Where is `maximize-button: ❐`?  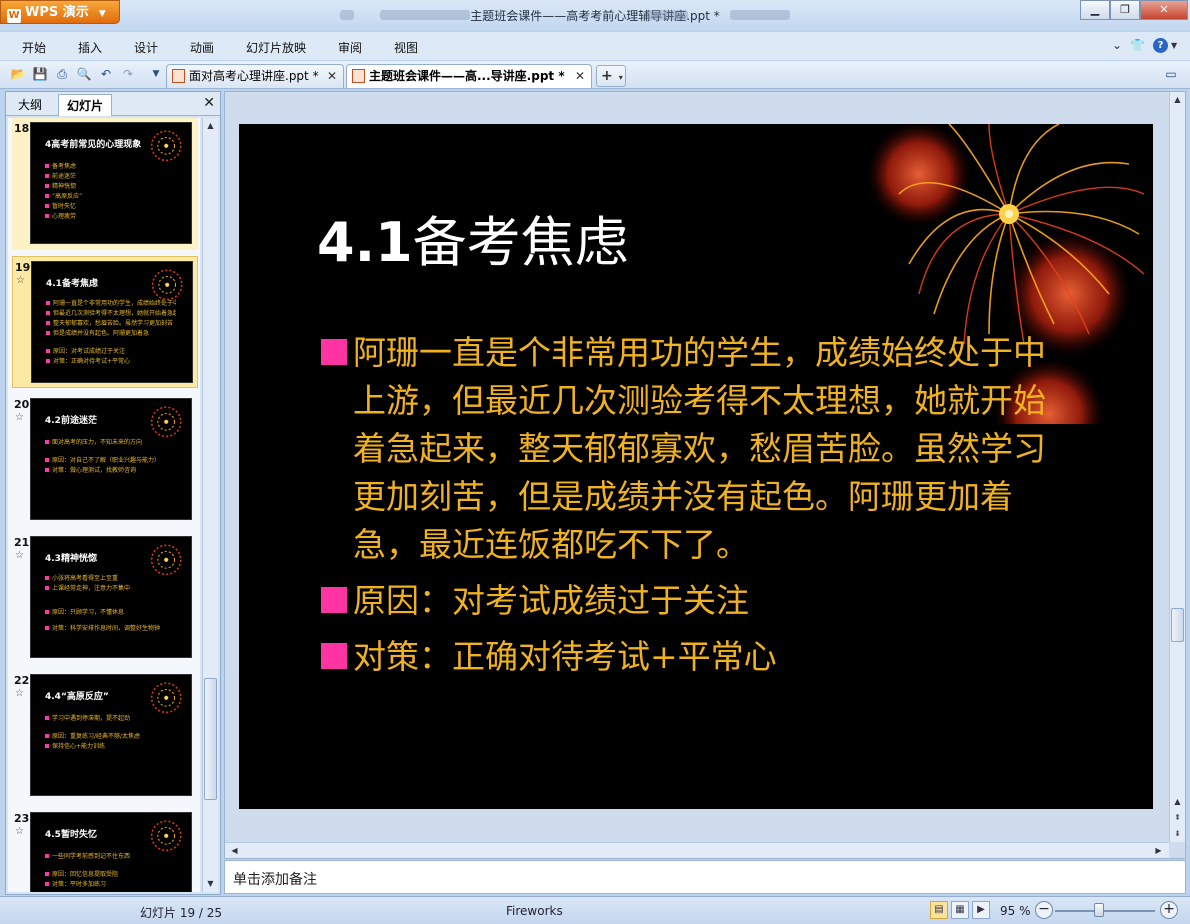 maximize-button: ❐ is located at coordinates (1125, 10).